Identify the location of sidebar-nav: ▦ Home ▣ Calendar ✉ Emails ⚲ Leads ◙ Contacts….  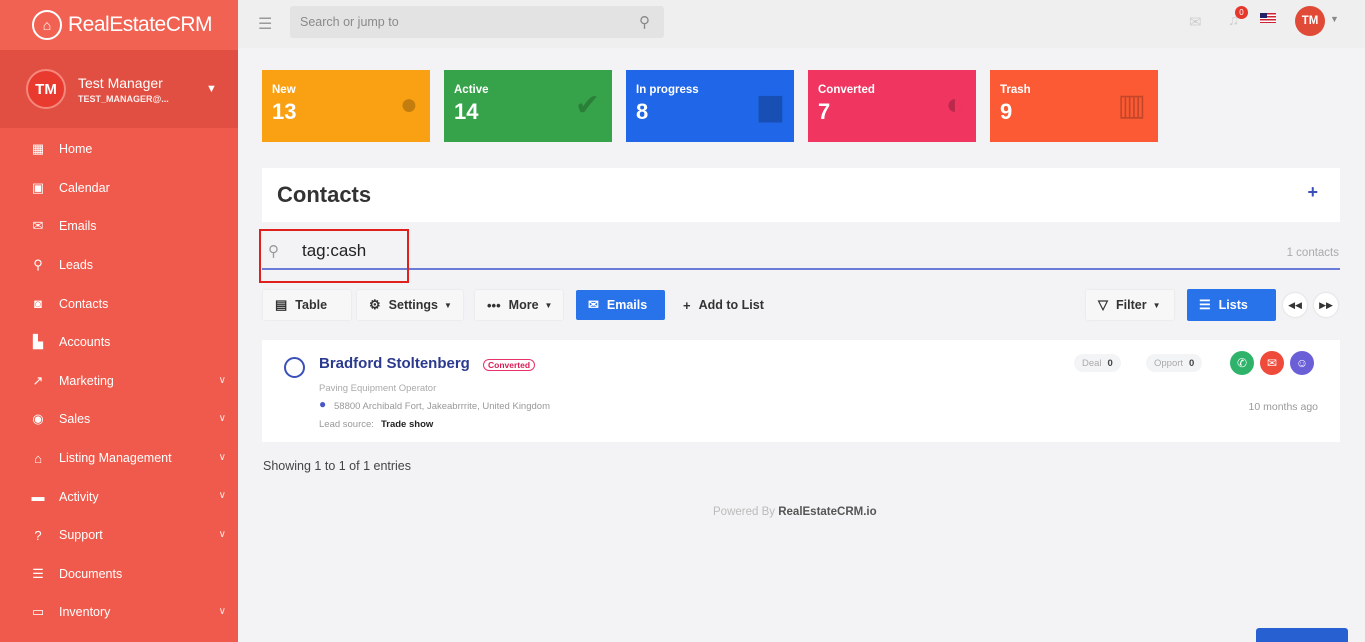
(119, 380).